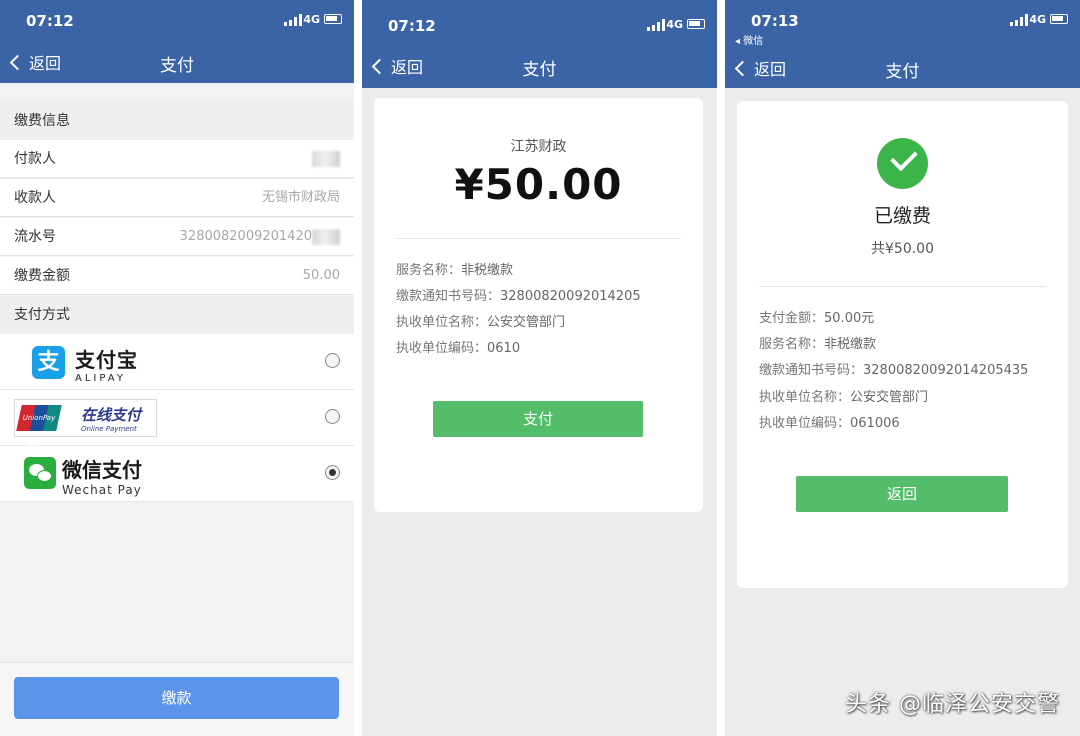 This screenshot has width=1080, height=736. What do you see at coordinates (39, 426) in the screenshot?
I see `unionpay-icon: UnionPay 银联` at bounding box center [39, 426].